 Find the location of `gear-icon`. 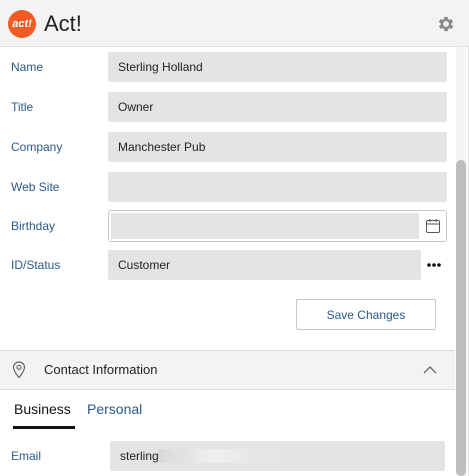

gear-icon is located at coordinates (446, 24).